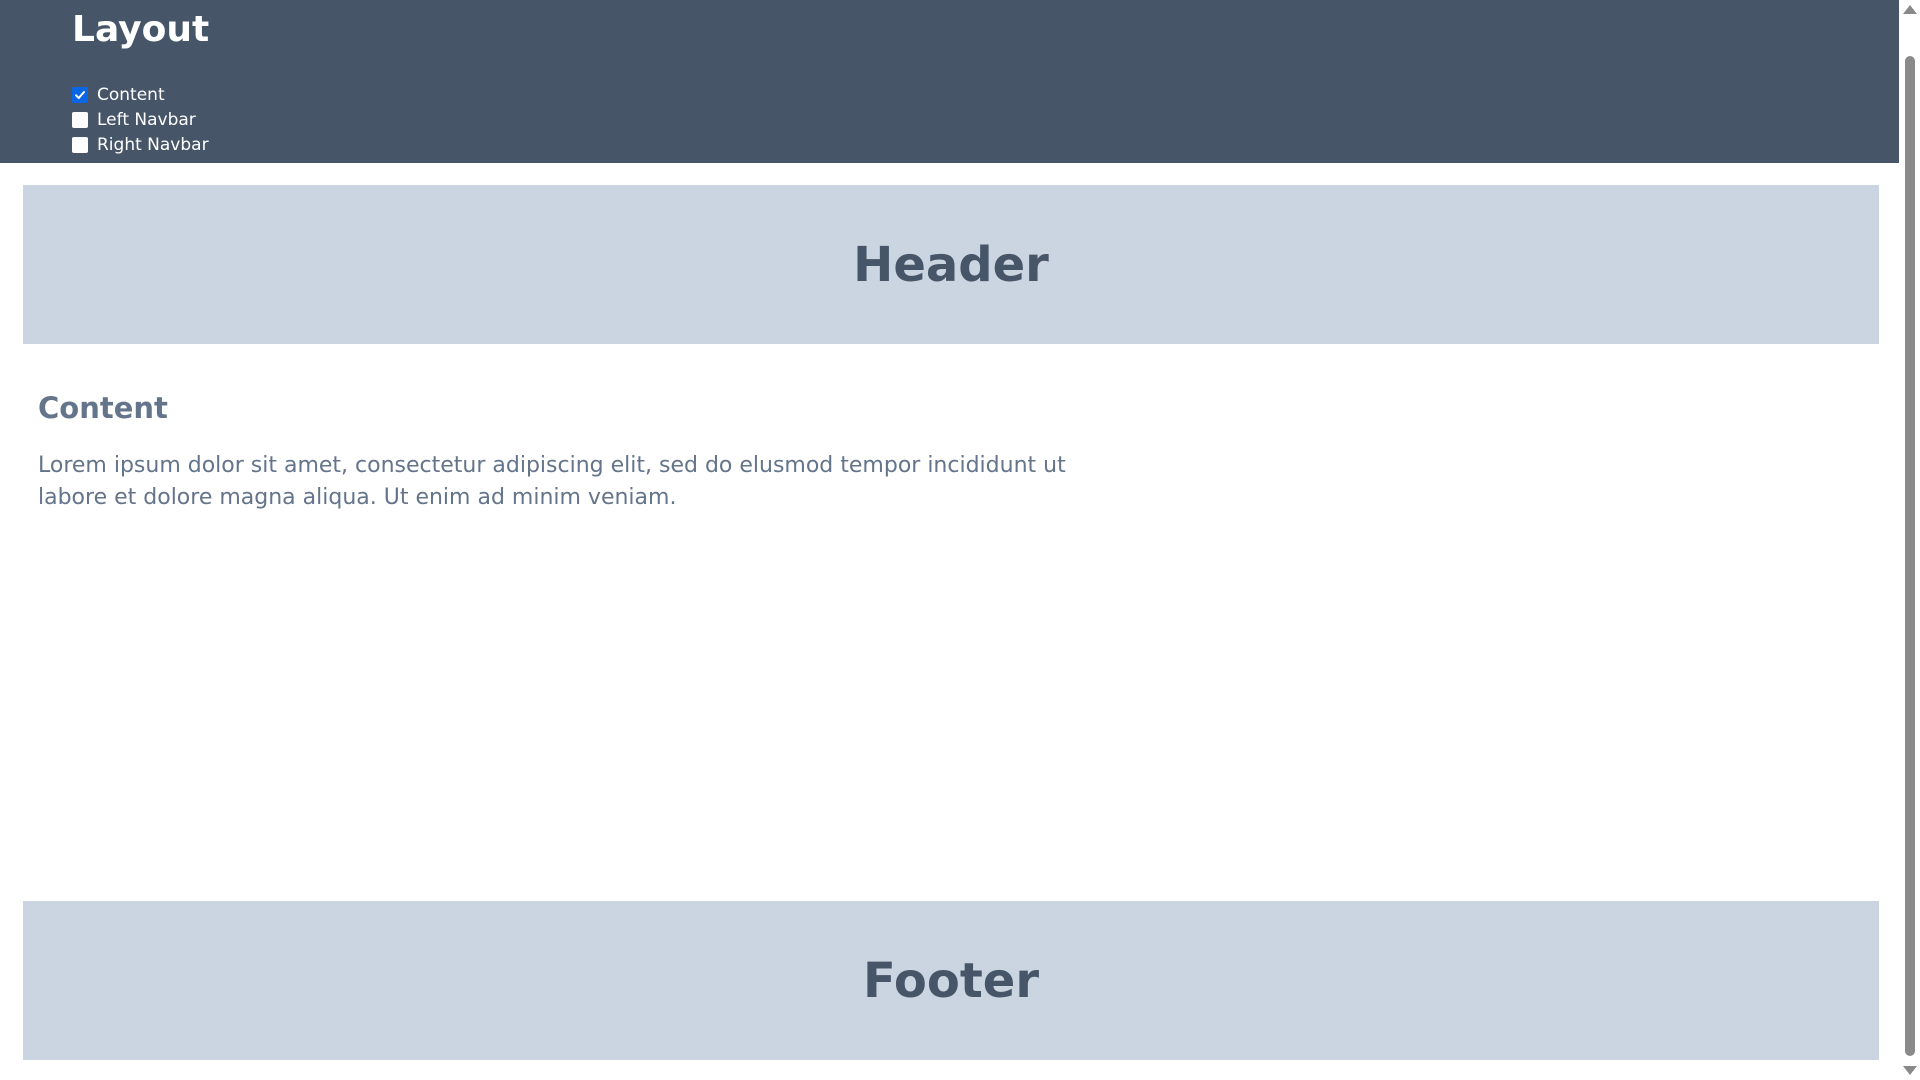  What do you see at coordinates (131, 94) in the screenshot?
I see `option-label-content: Content` at bounding box center [131, 94].